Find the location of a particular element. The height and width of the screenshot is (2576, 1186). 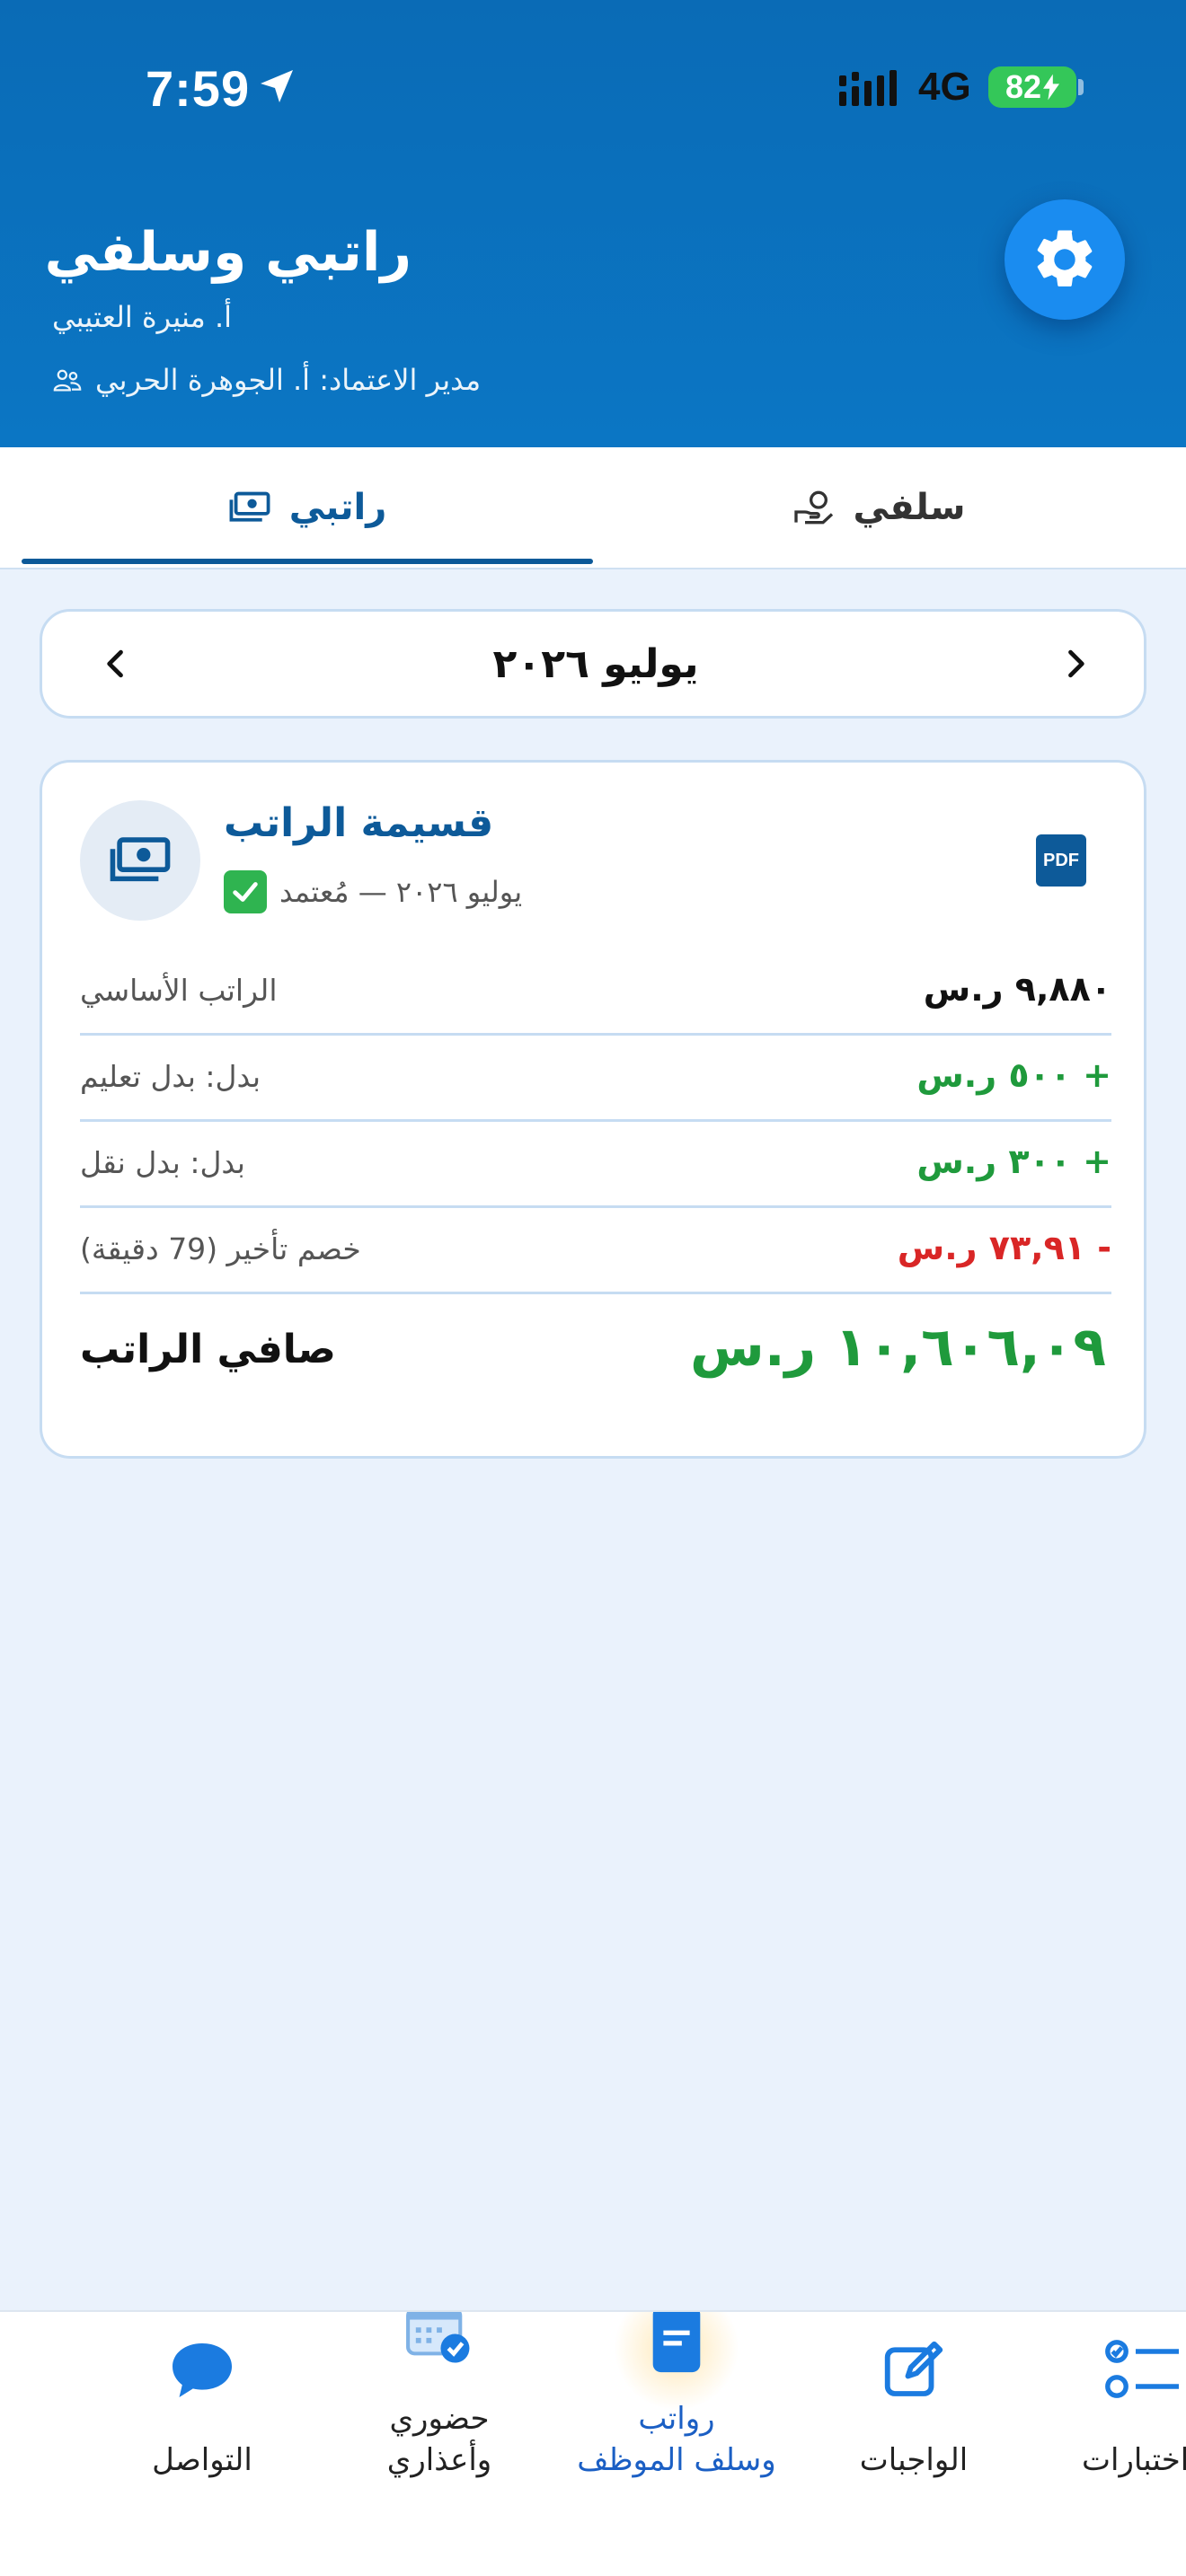

tab-bar: سلفي راتبي is located at coordinates (593, 508).